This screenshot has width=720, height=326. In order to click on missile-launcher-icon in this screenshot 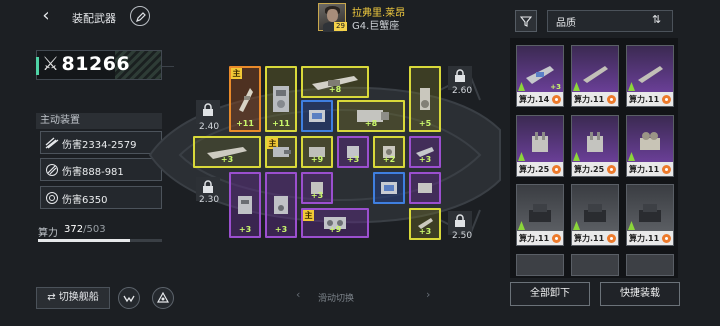, I will do `click(246, 100)`.